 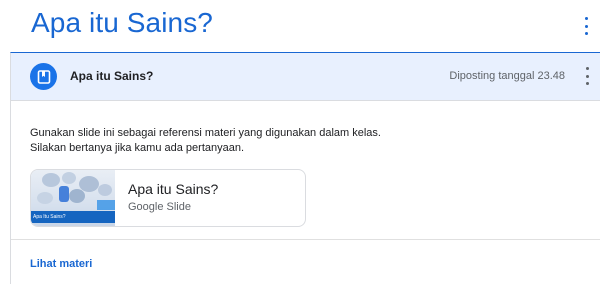 I want to click on thumbnail-caption: Apa Itu Sains?, so click(x=73, y=217).